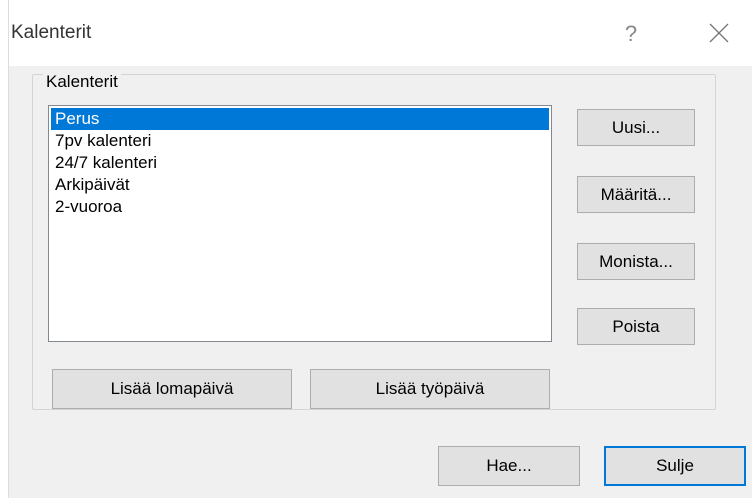  What do you see at coordinates (675, 466) in the screenshot?
I see `close-dialog-button: Sulje` at bounding box center [675, 466].